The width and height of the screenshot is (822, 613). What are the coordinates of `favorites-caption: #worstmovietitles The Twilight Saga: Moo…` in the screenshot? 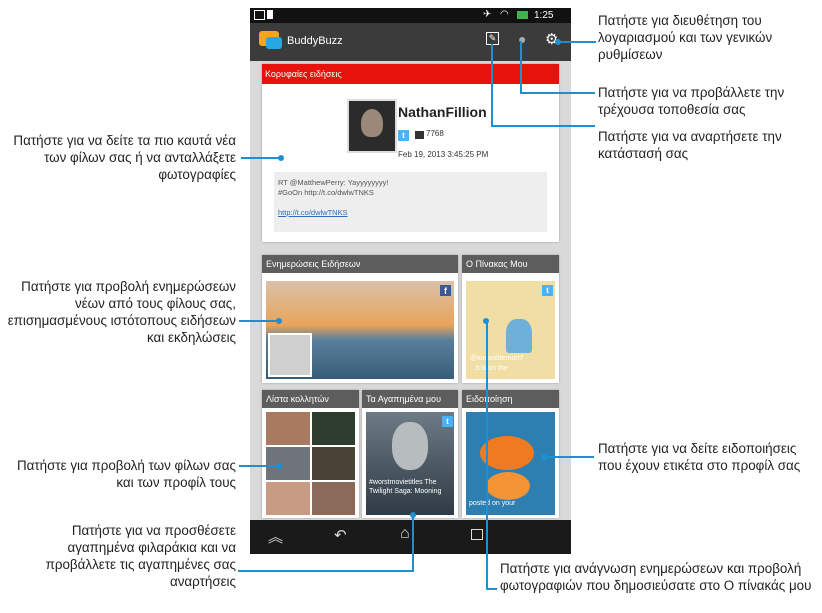 It's located at (405, 487).